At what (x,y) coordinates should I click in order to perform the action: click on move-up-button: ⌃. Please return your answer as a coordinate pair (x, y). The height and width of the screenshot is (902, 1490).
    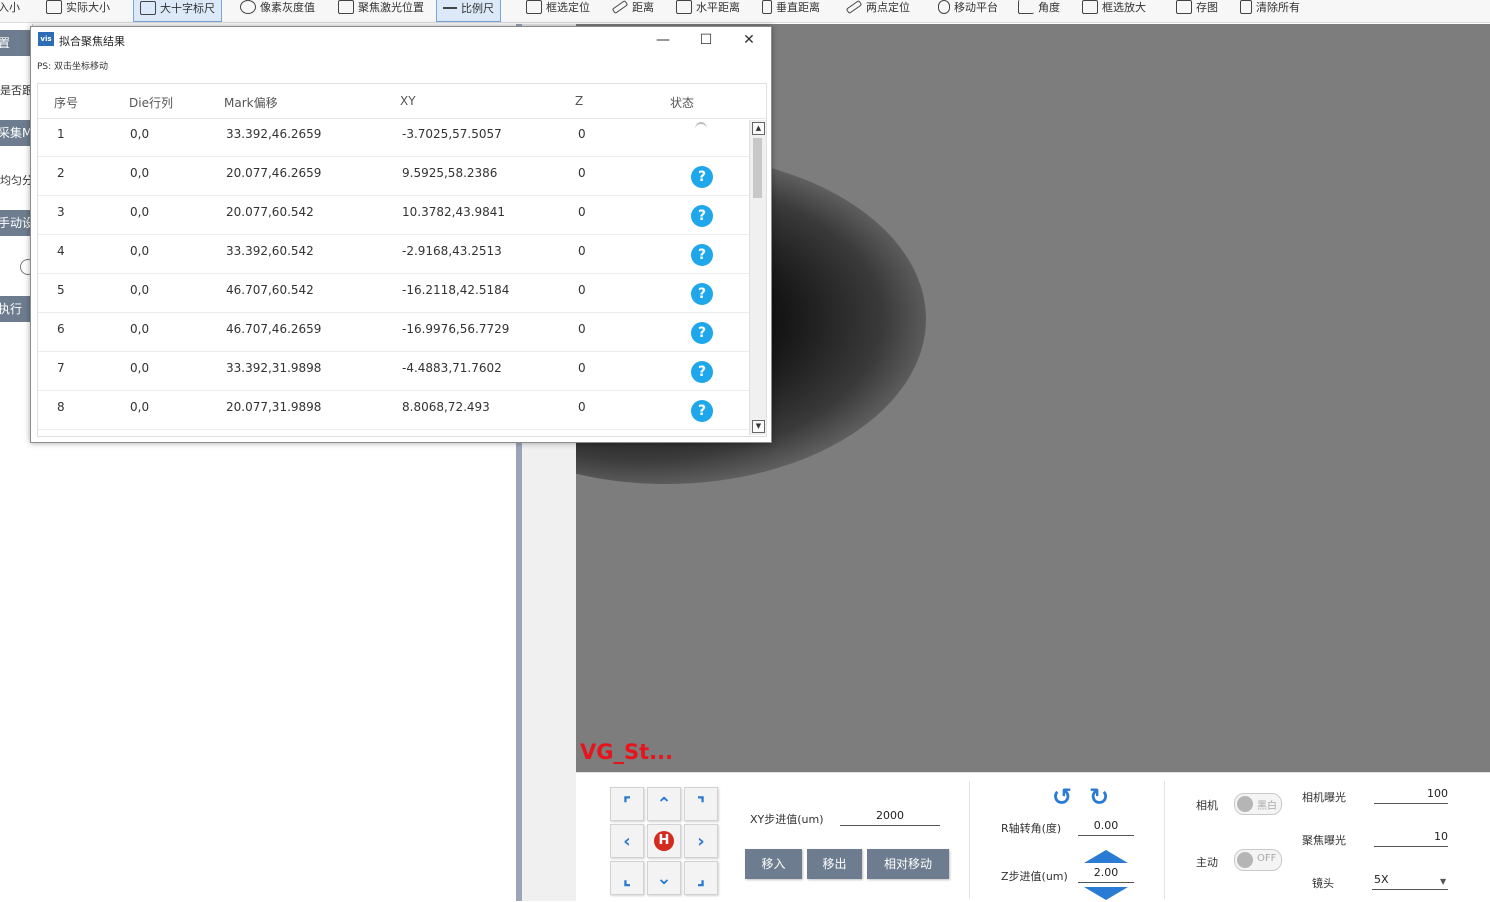
    Looking at the image, I should click on (664, 804).